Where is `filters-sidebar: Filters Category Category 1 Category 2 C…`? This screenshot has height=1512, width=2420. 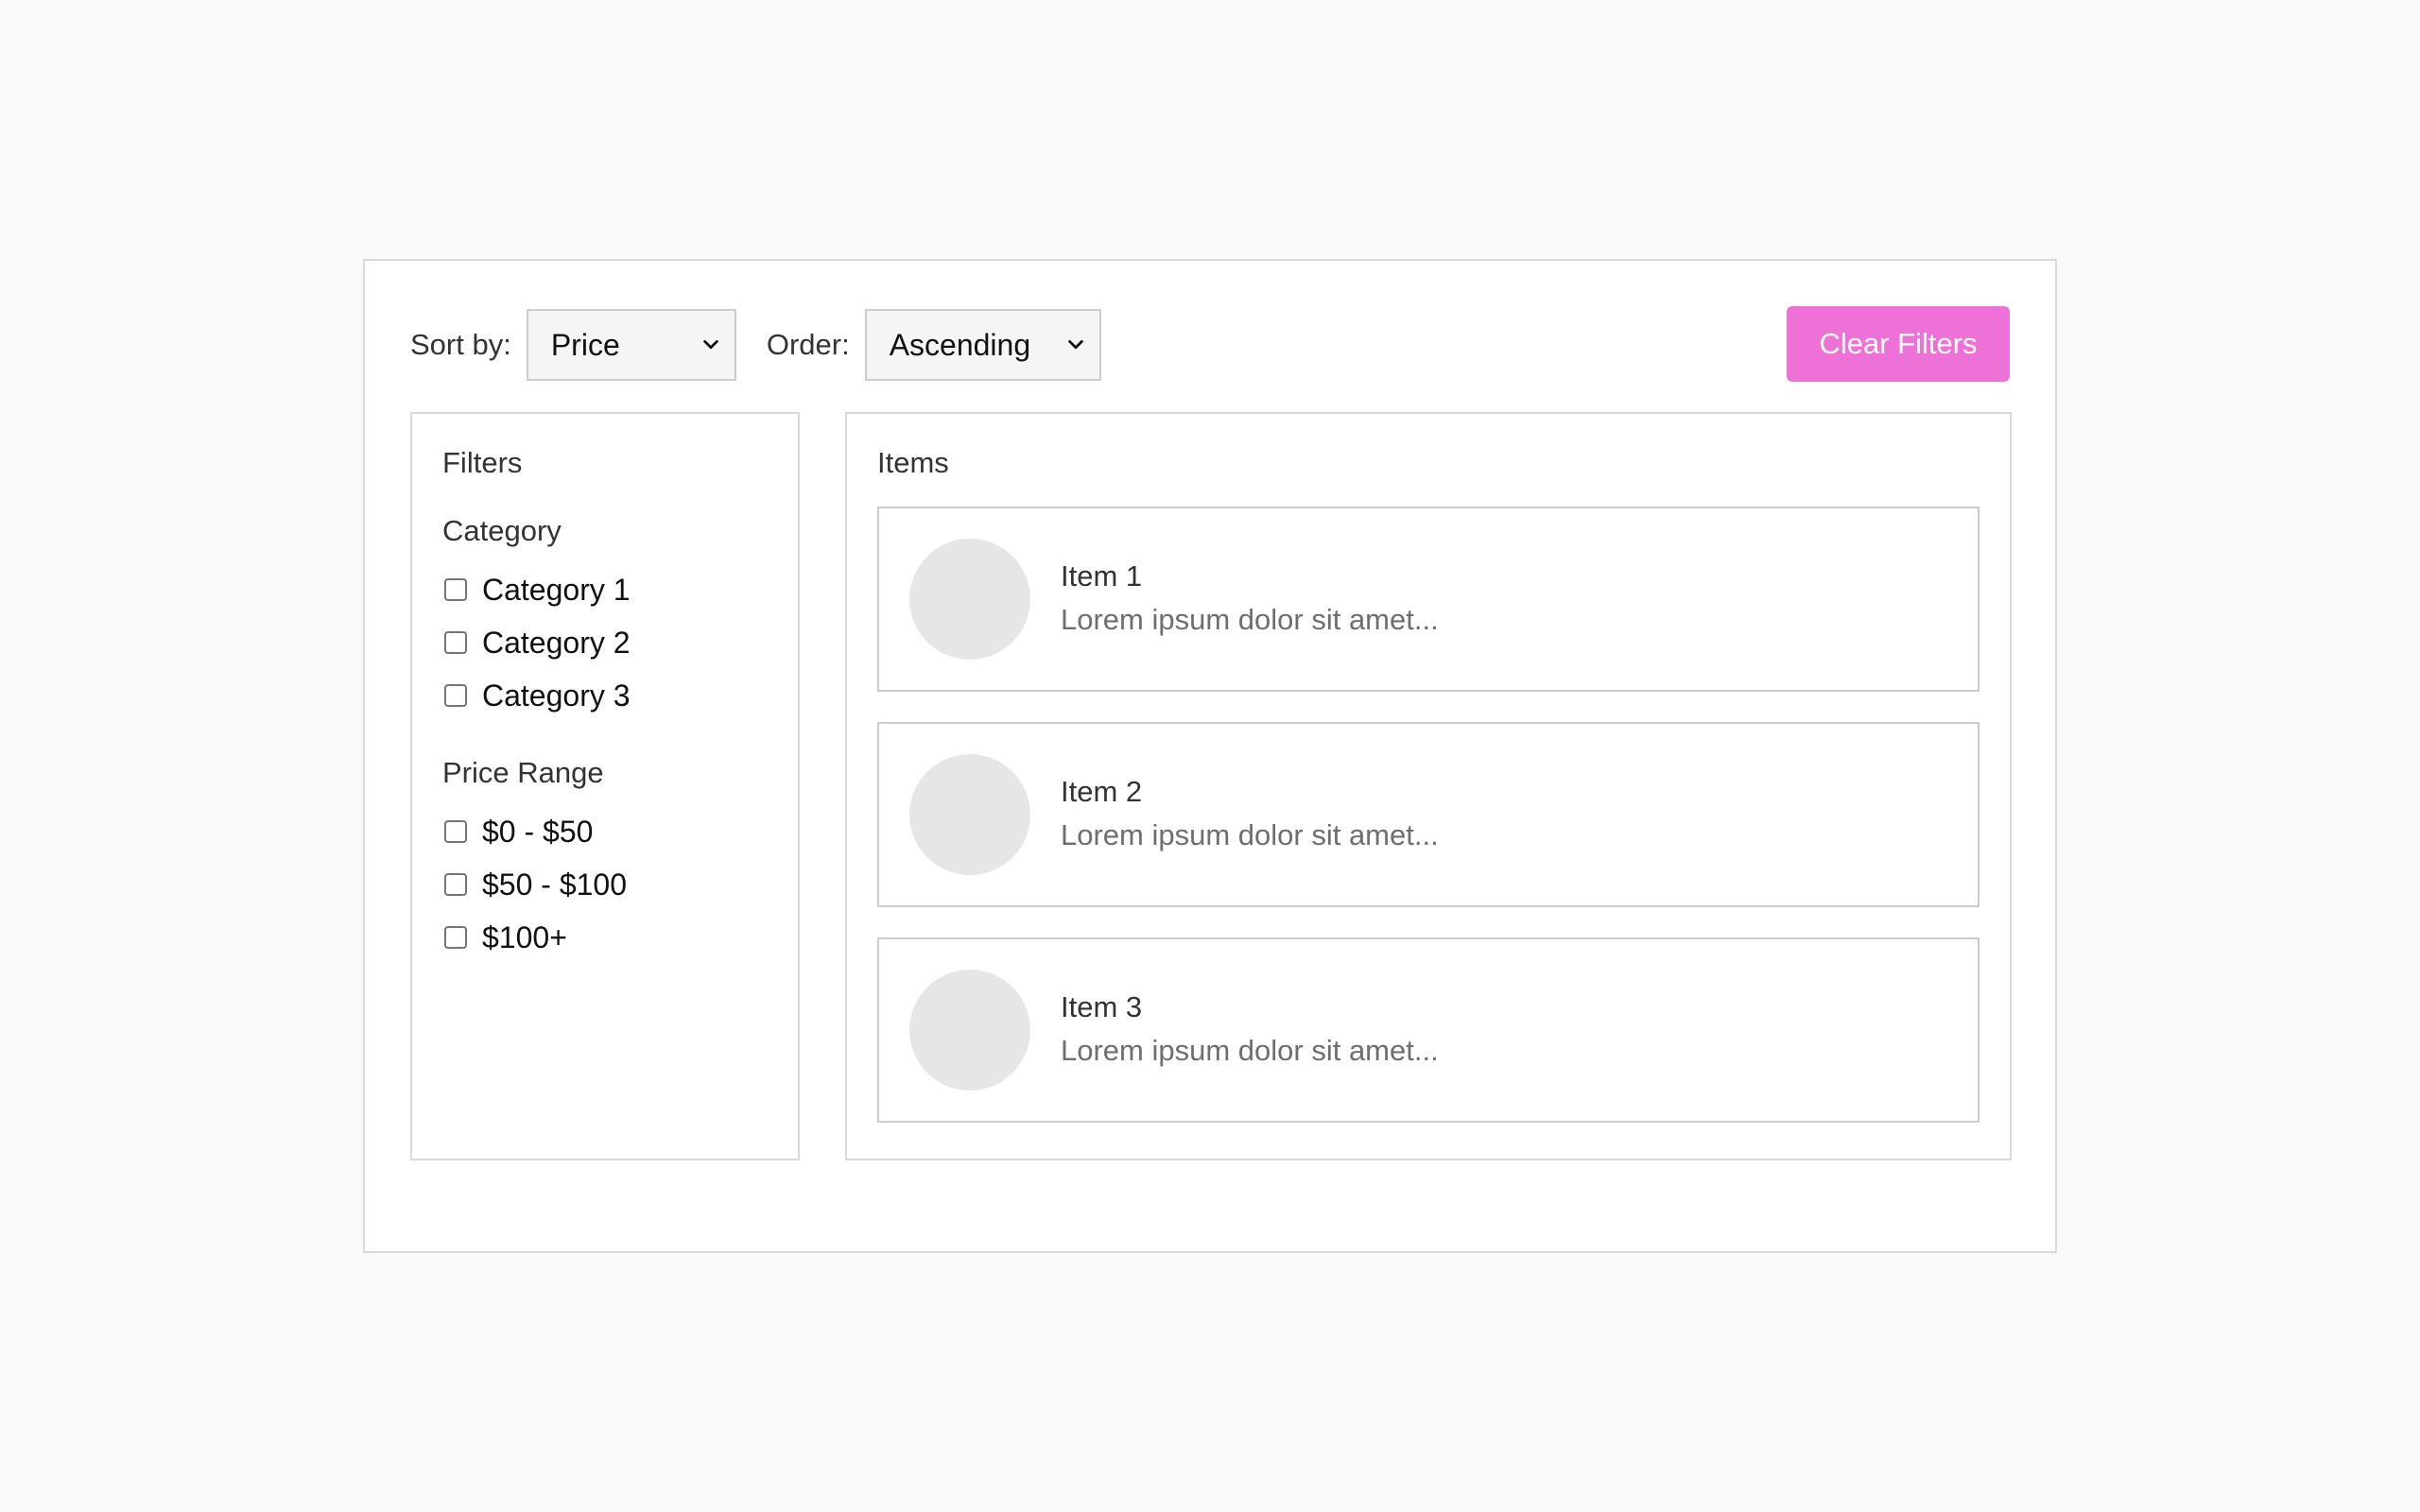
filters-sidebar: Filters Category Category 1 Category 2 C… is located at coordinates (605, 786).